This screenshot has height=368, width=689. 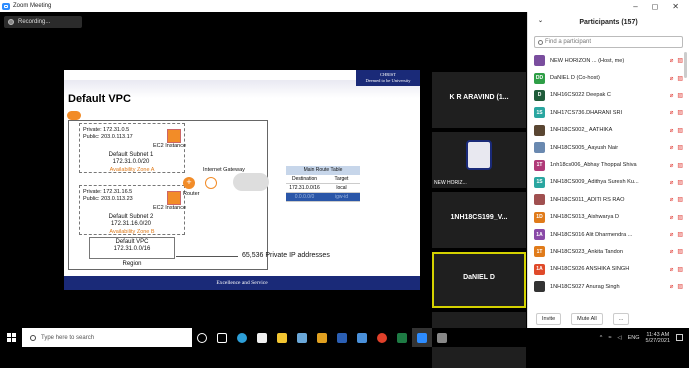 What do you see at coordinates (608, 182) in the screenshot?
I see `participant-row: 1S 1NH18CS009_Adithya Suresh Ku... ⌀ ▨` at bounding box center [608, 182].